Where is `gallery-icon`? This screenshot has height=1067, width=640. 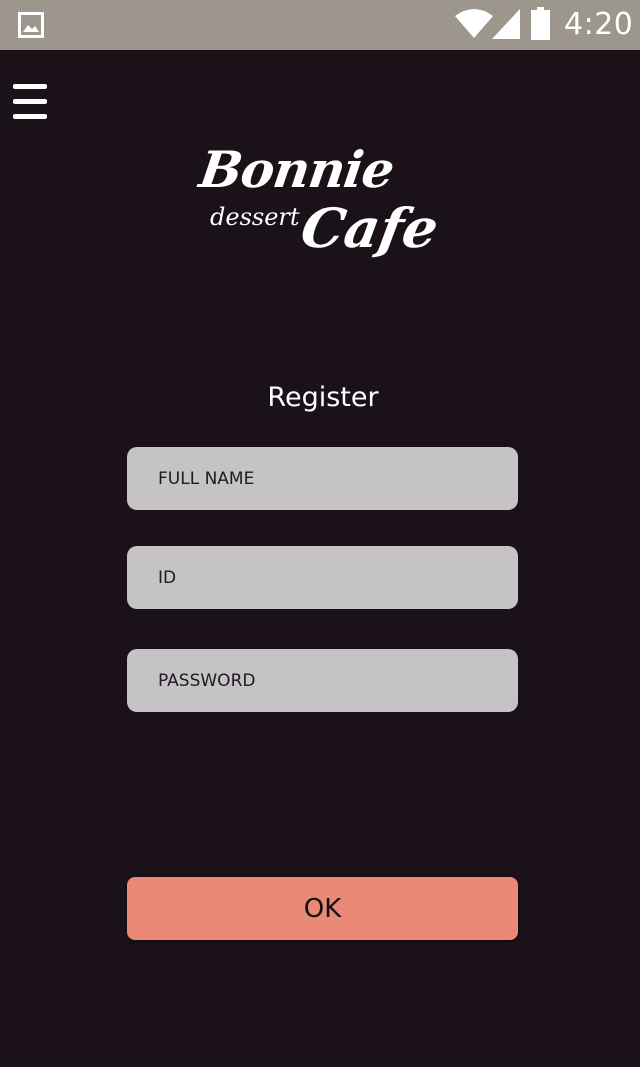
gallery-icon is located at coordinates (31, 25).